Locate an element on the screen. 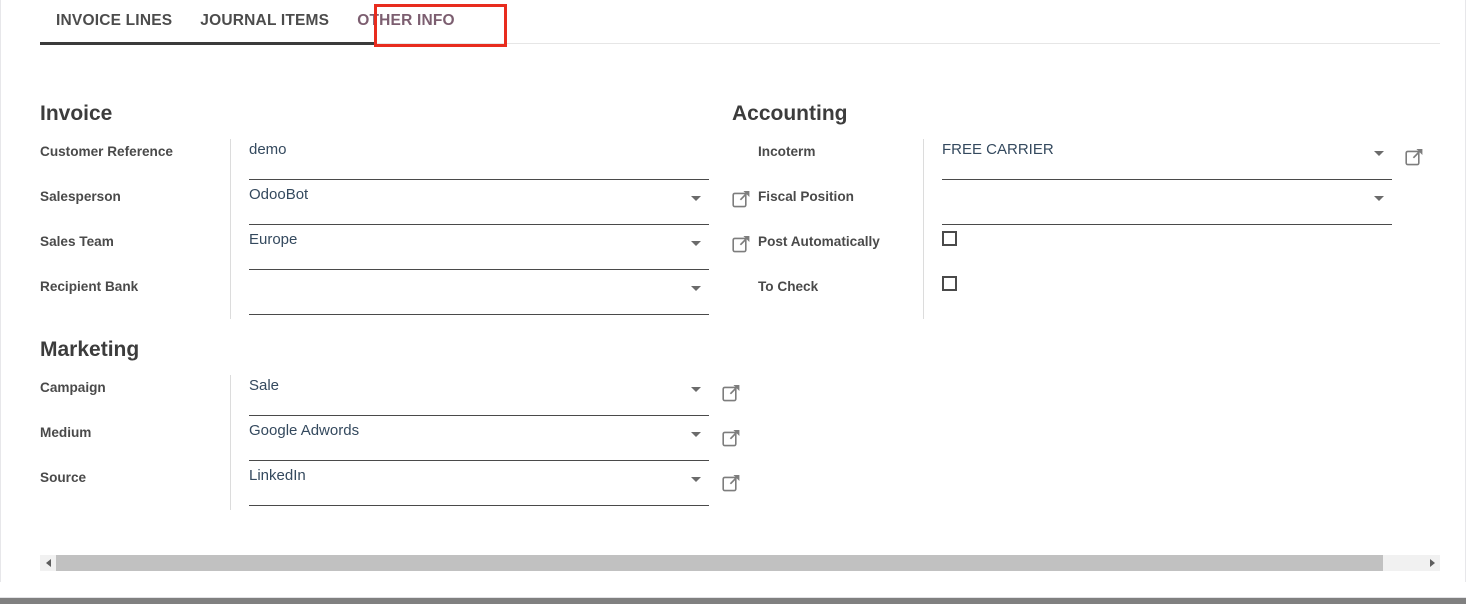 This screenshot has height=604, width=1466. group-invoice-title: Invoice is located at coordinates (76, 113).